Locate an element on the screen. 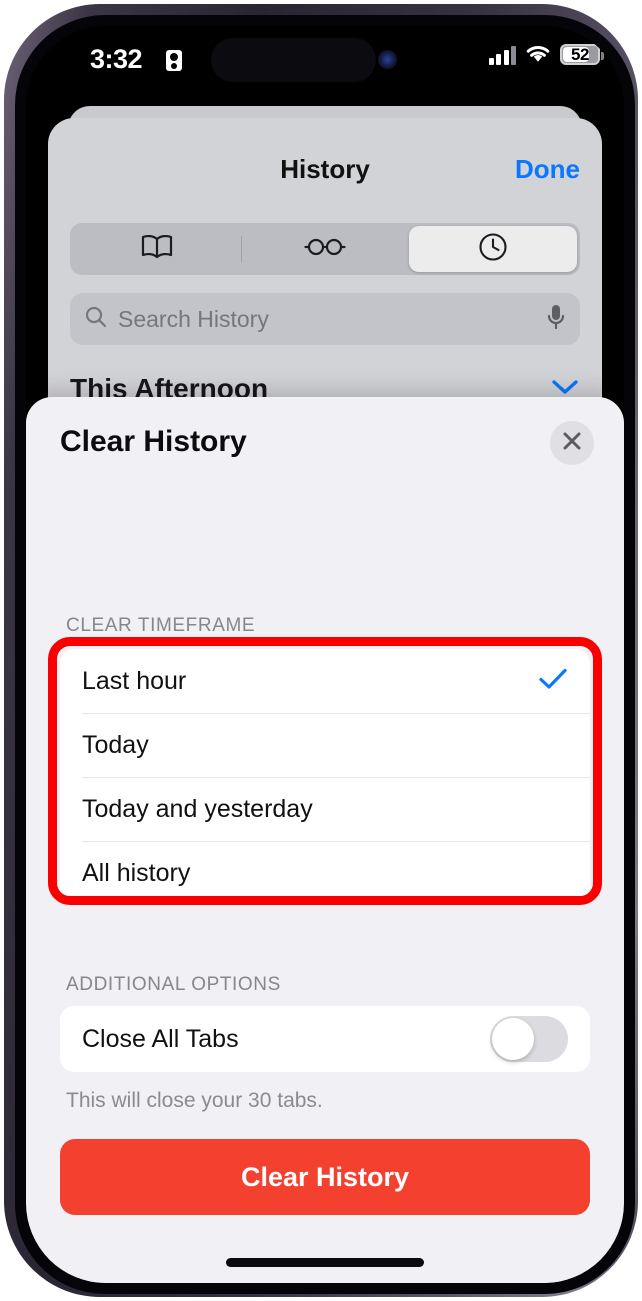  search-icon is located at coordinates (96, 319).